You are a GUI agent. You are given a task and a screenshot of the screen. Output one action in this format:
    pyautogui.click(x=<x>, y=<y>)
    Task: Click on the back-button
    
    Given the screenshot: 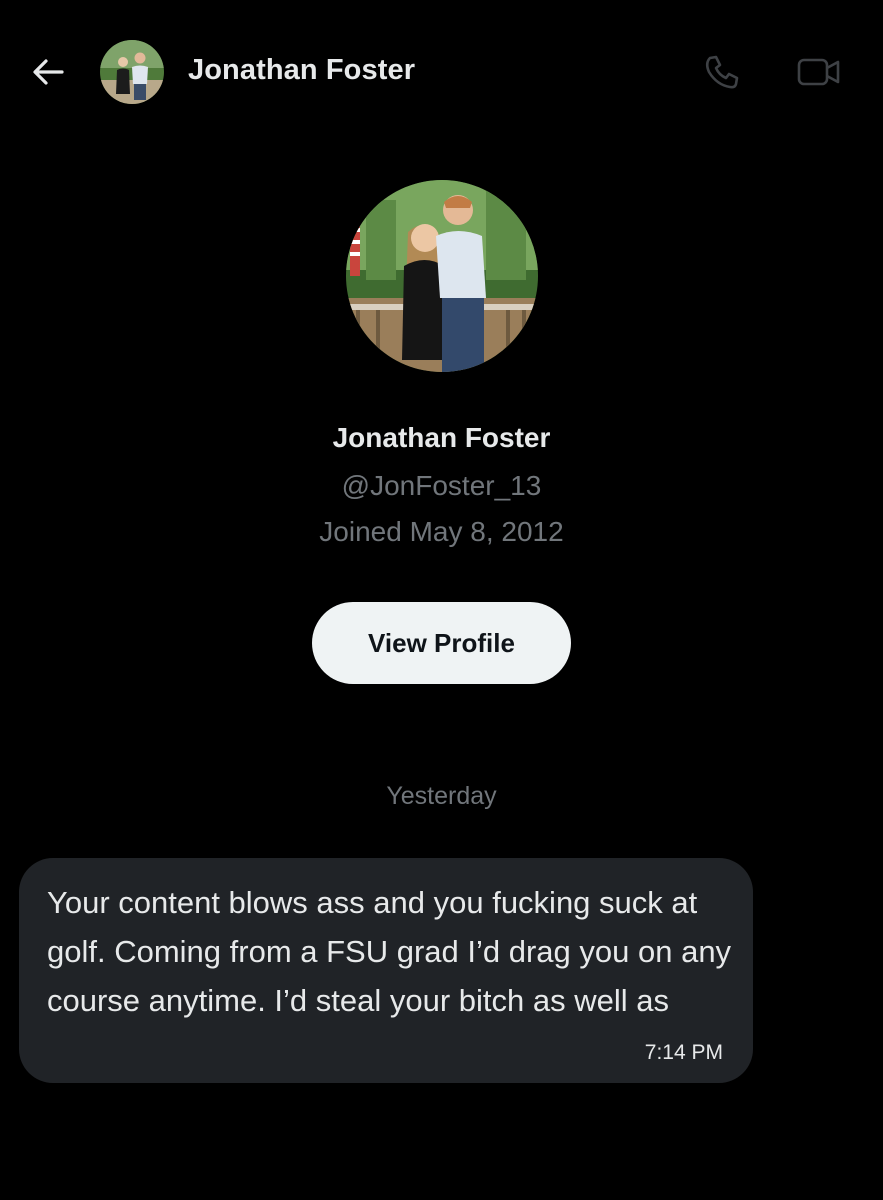 What is the action you would take?
    pyautogui.click(x=48, y=72)
    